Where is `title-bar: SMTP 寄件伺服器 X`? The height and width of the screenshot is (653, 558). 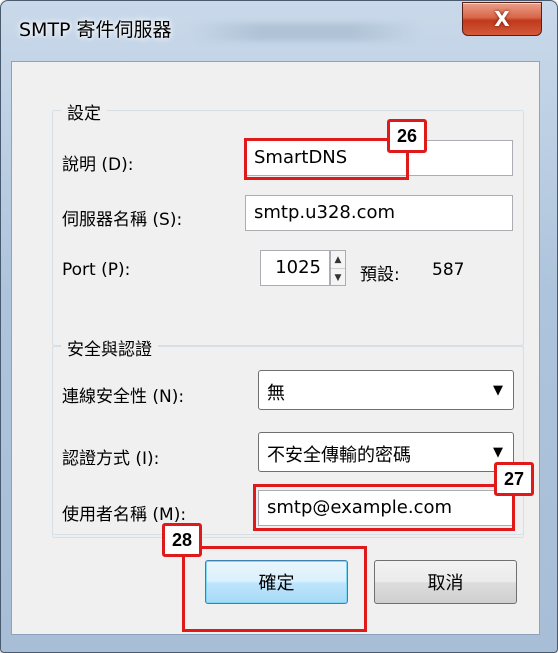 title-bar: SMTP 寄件伺服器 X is located at coordinates (279, 31).